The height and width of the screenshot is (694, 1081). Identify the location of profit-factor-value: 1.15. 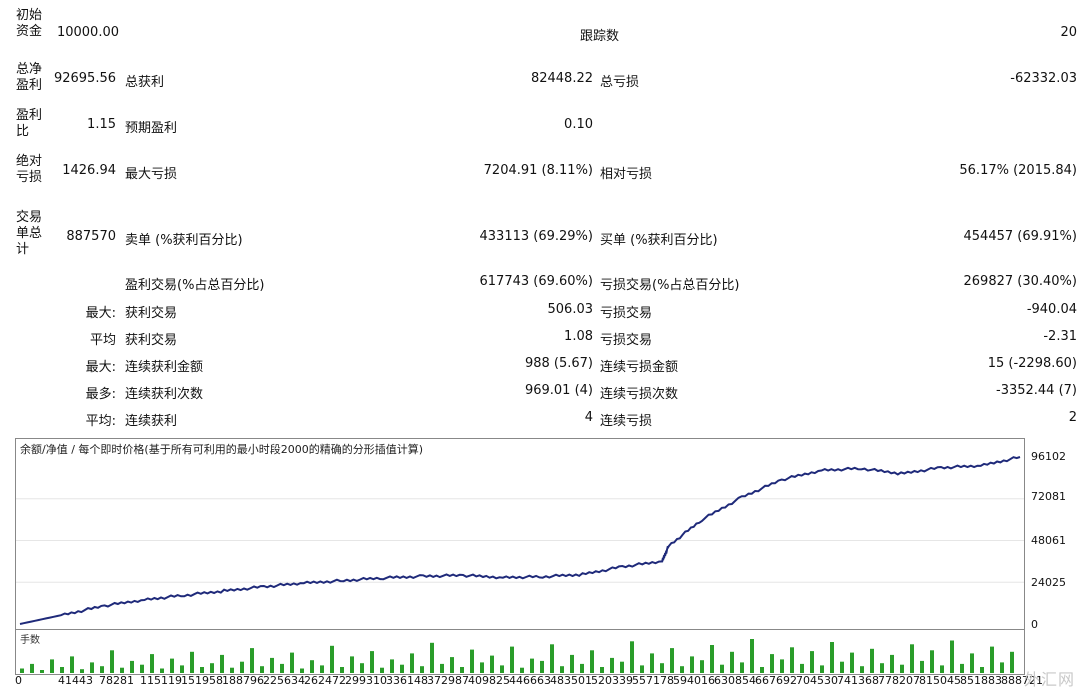
(101, 124).